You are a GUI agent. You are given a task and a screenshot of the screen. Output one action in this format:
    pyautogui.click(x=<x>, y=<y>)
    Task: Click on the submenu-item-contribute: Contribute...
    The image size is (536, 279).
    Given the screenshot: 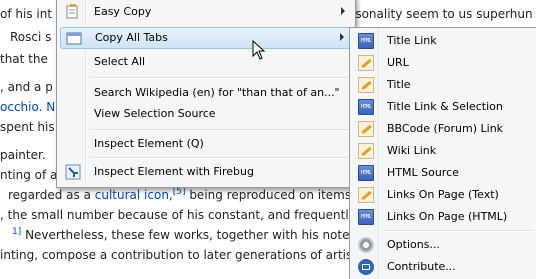 What is the action you would take?
    pyautogui.click(x=443, y=267)
    